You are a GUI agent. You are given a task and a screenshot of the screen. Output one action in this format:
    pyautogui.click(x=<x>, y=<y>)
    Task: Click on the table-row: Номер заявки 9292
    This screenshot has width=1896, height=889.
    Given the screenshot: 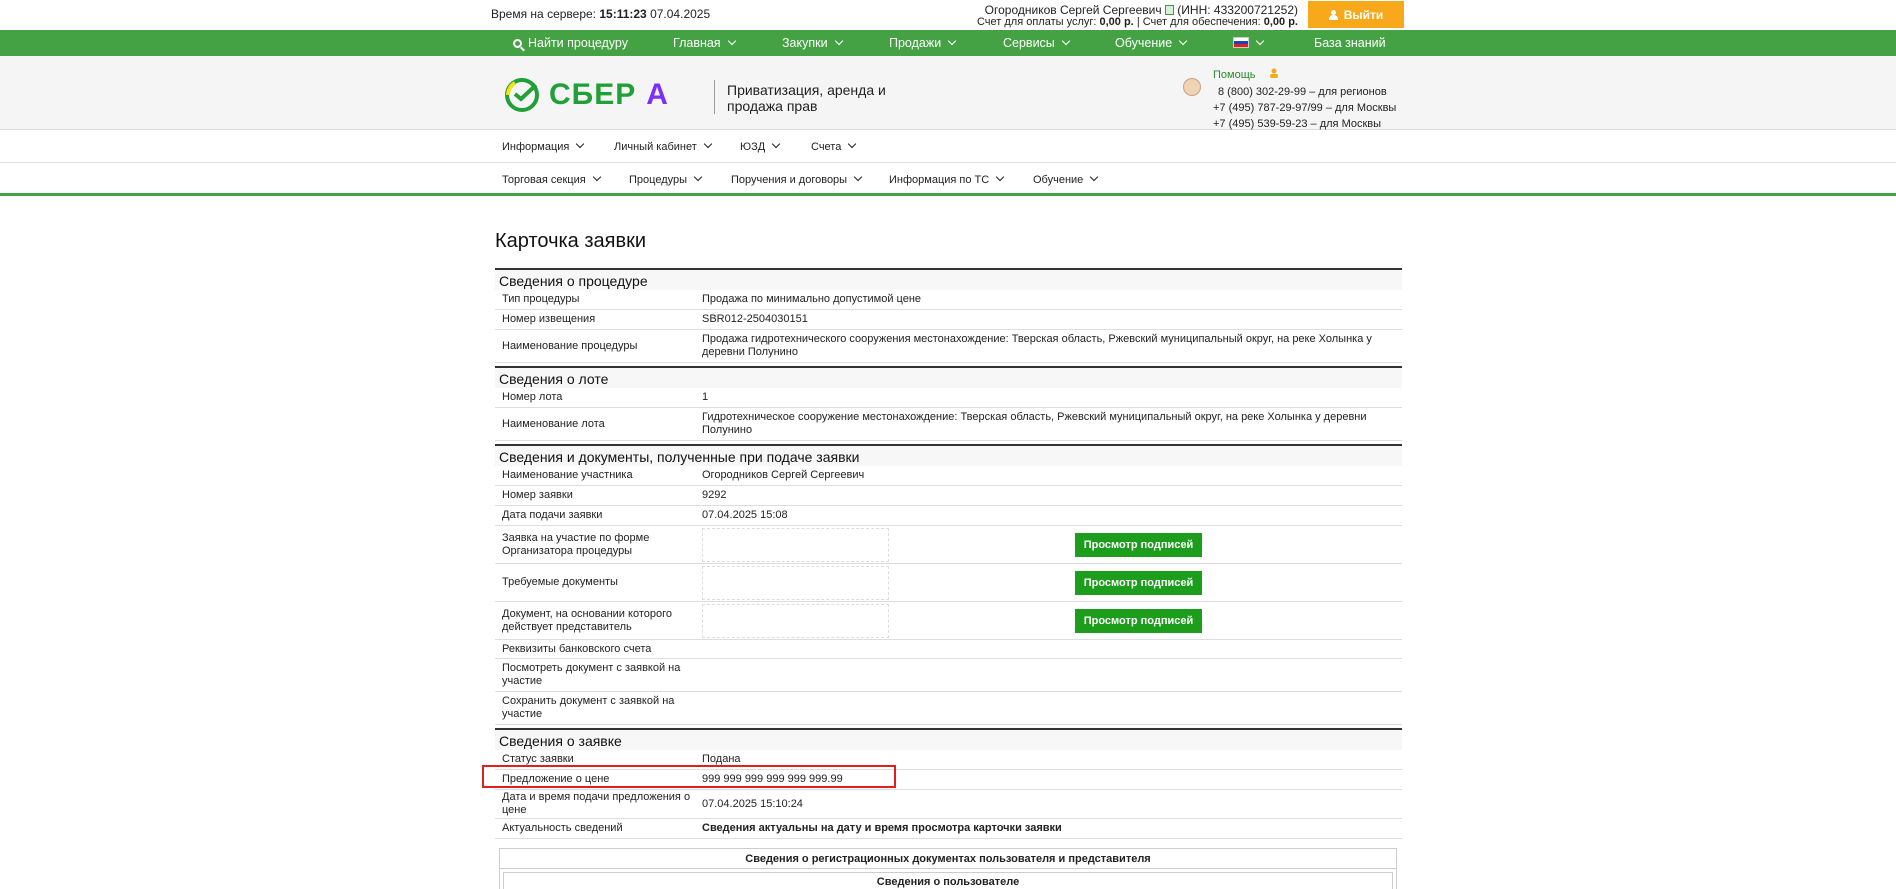 What is the action you would take?
    pyautogui.click(x=948, y=496)
    